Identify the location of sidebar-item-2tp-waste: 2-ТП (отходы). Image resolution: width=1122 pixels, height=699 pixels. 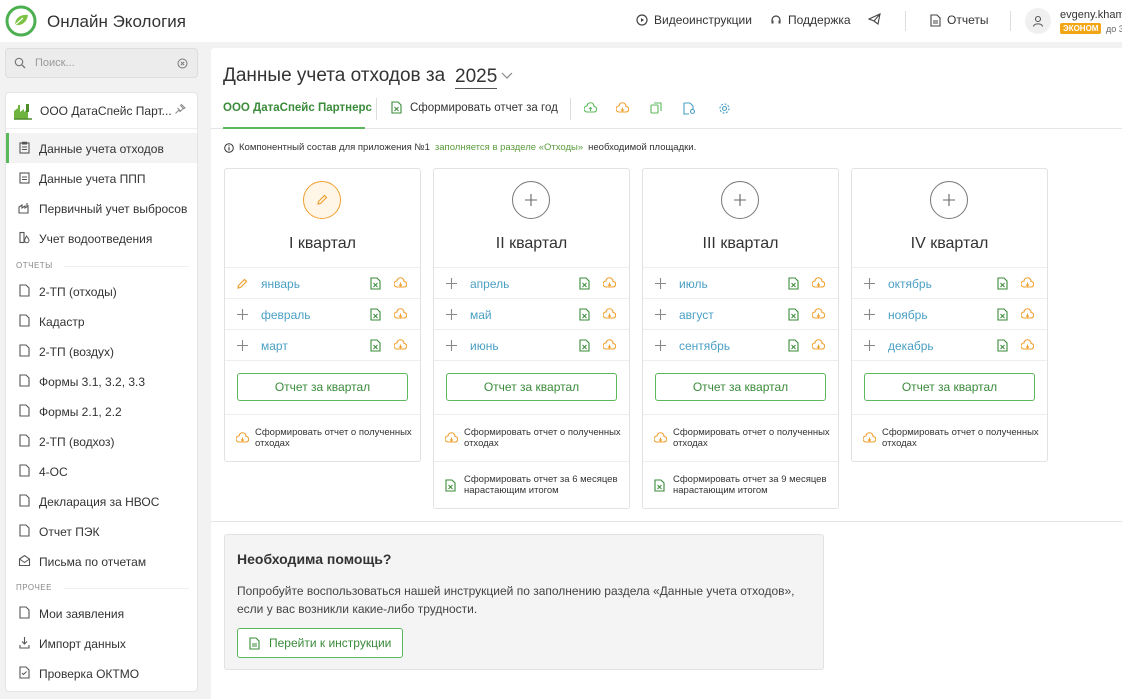
(101, 291).